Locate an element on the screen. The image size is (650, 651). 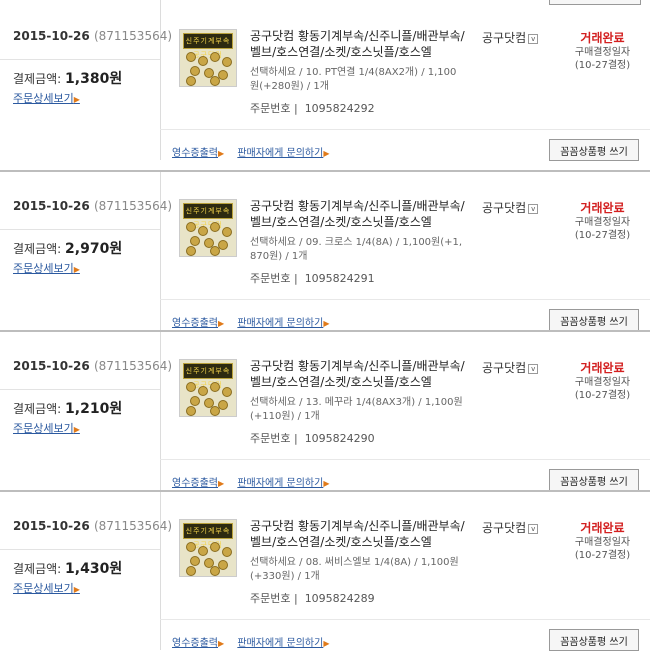
payment-amount: 결제금액: 1,380원 is located at coordinates (68, 79).